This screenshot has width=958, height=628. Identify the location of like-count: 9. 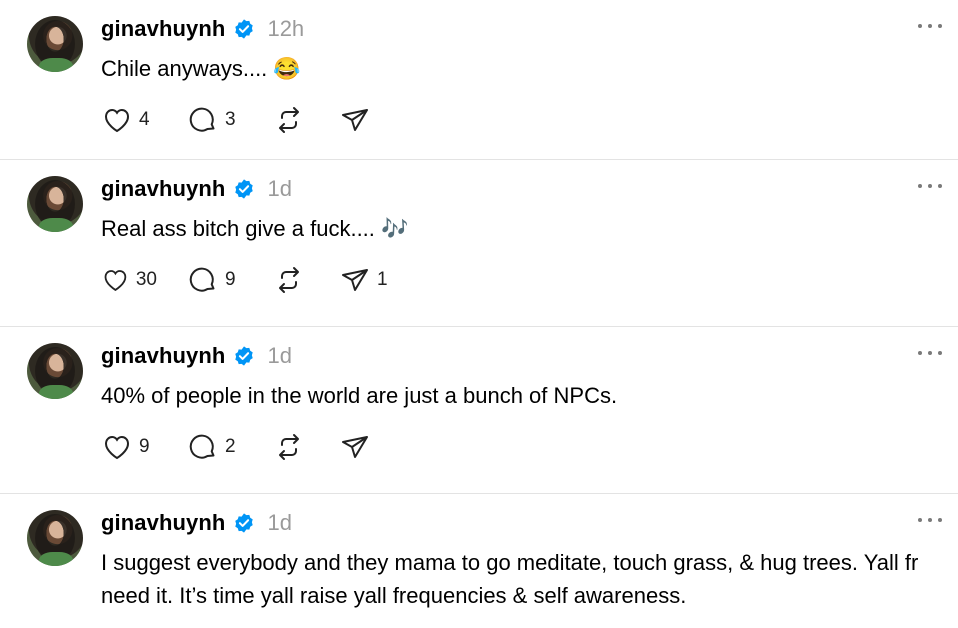
(144, 446).